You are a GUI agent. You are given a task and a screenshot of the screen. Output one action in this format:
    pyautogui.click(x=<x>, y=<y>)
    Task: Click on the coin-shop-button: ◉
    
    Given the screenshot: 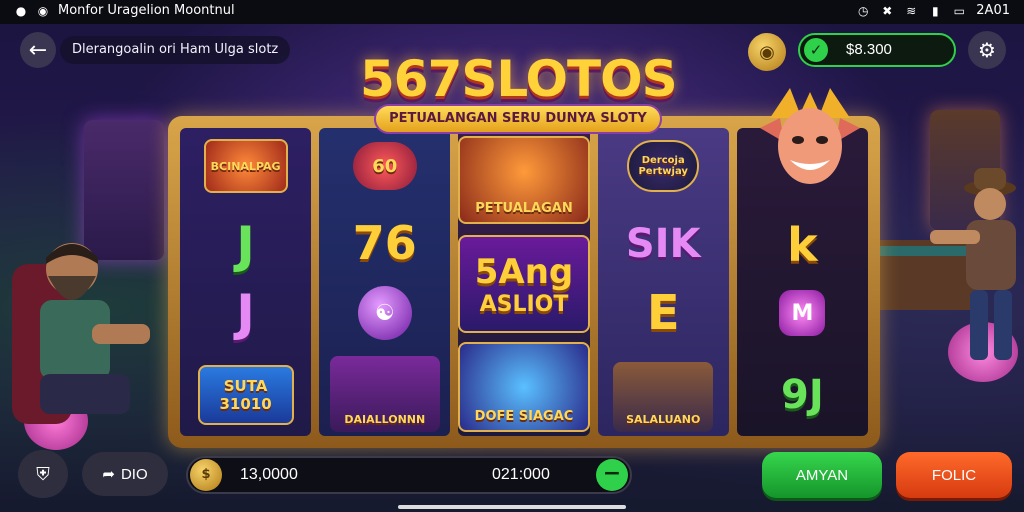 What is the action you would take?
    pyautogui.click(x=767, y=52)
    